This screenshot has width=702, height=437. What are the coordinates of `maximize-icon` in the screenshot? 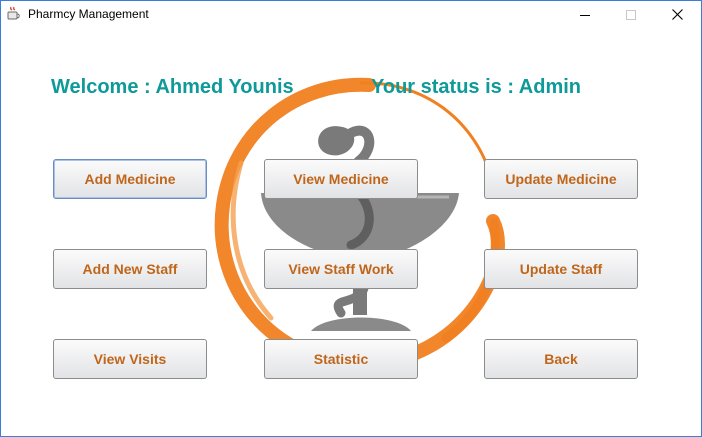 It's located at (631, 14).